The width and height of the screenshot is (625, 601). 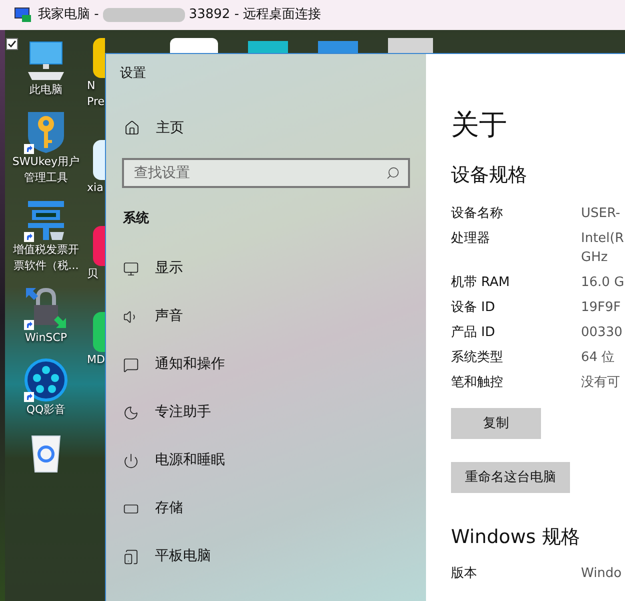 What do you see at coordinates (255, 15) in the screenshot?
I see `window-title: 33892 - 远程桌面连接` at bounding box center [255, 15].